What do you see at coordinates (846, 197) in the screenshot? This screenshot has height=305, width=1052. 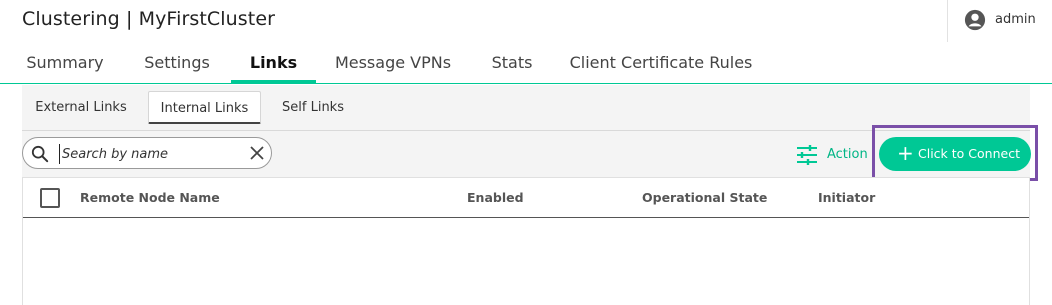 I see `column-header-initiator: Initiator` at bounding box center [846, 197].